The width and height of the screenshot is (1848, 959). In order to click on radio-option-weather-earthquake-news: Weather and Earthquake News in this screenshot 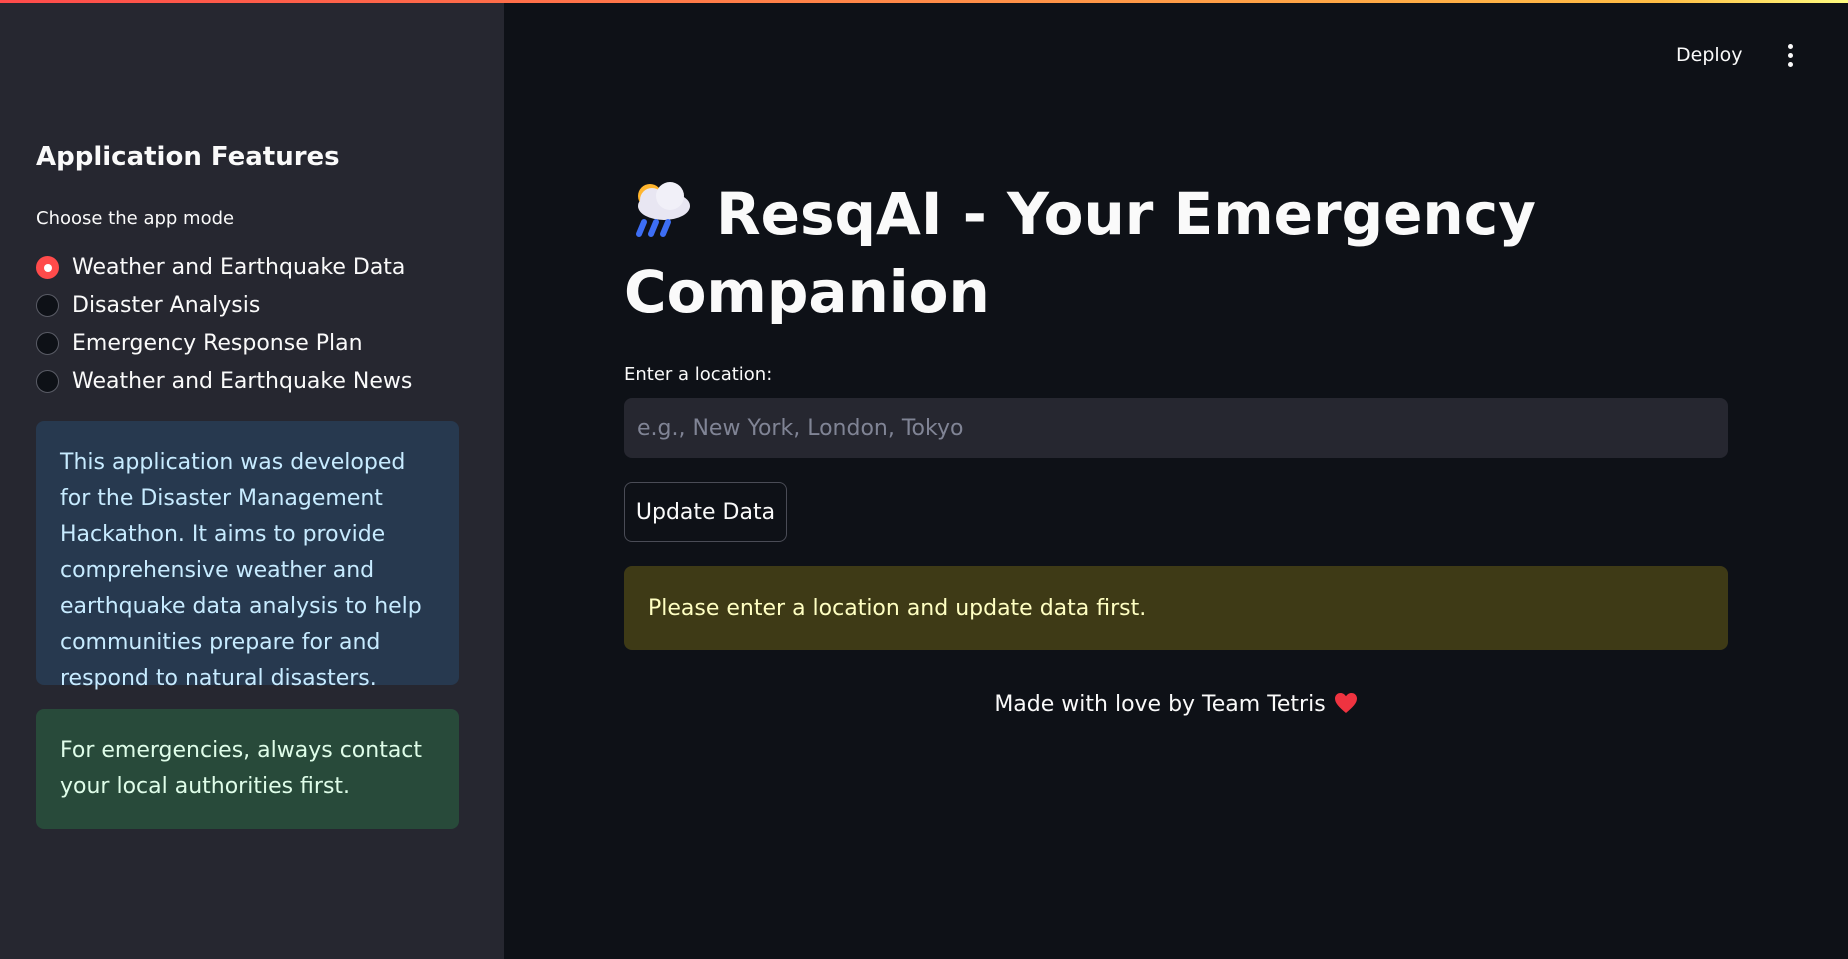, I will do `click(224, 381)`.